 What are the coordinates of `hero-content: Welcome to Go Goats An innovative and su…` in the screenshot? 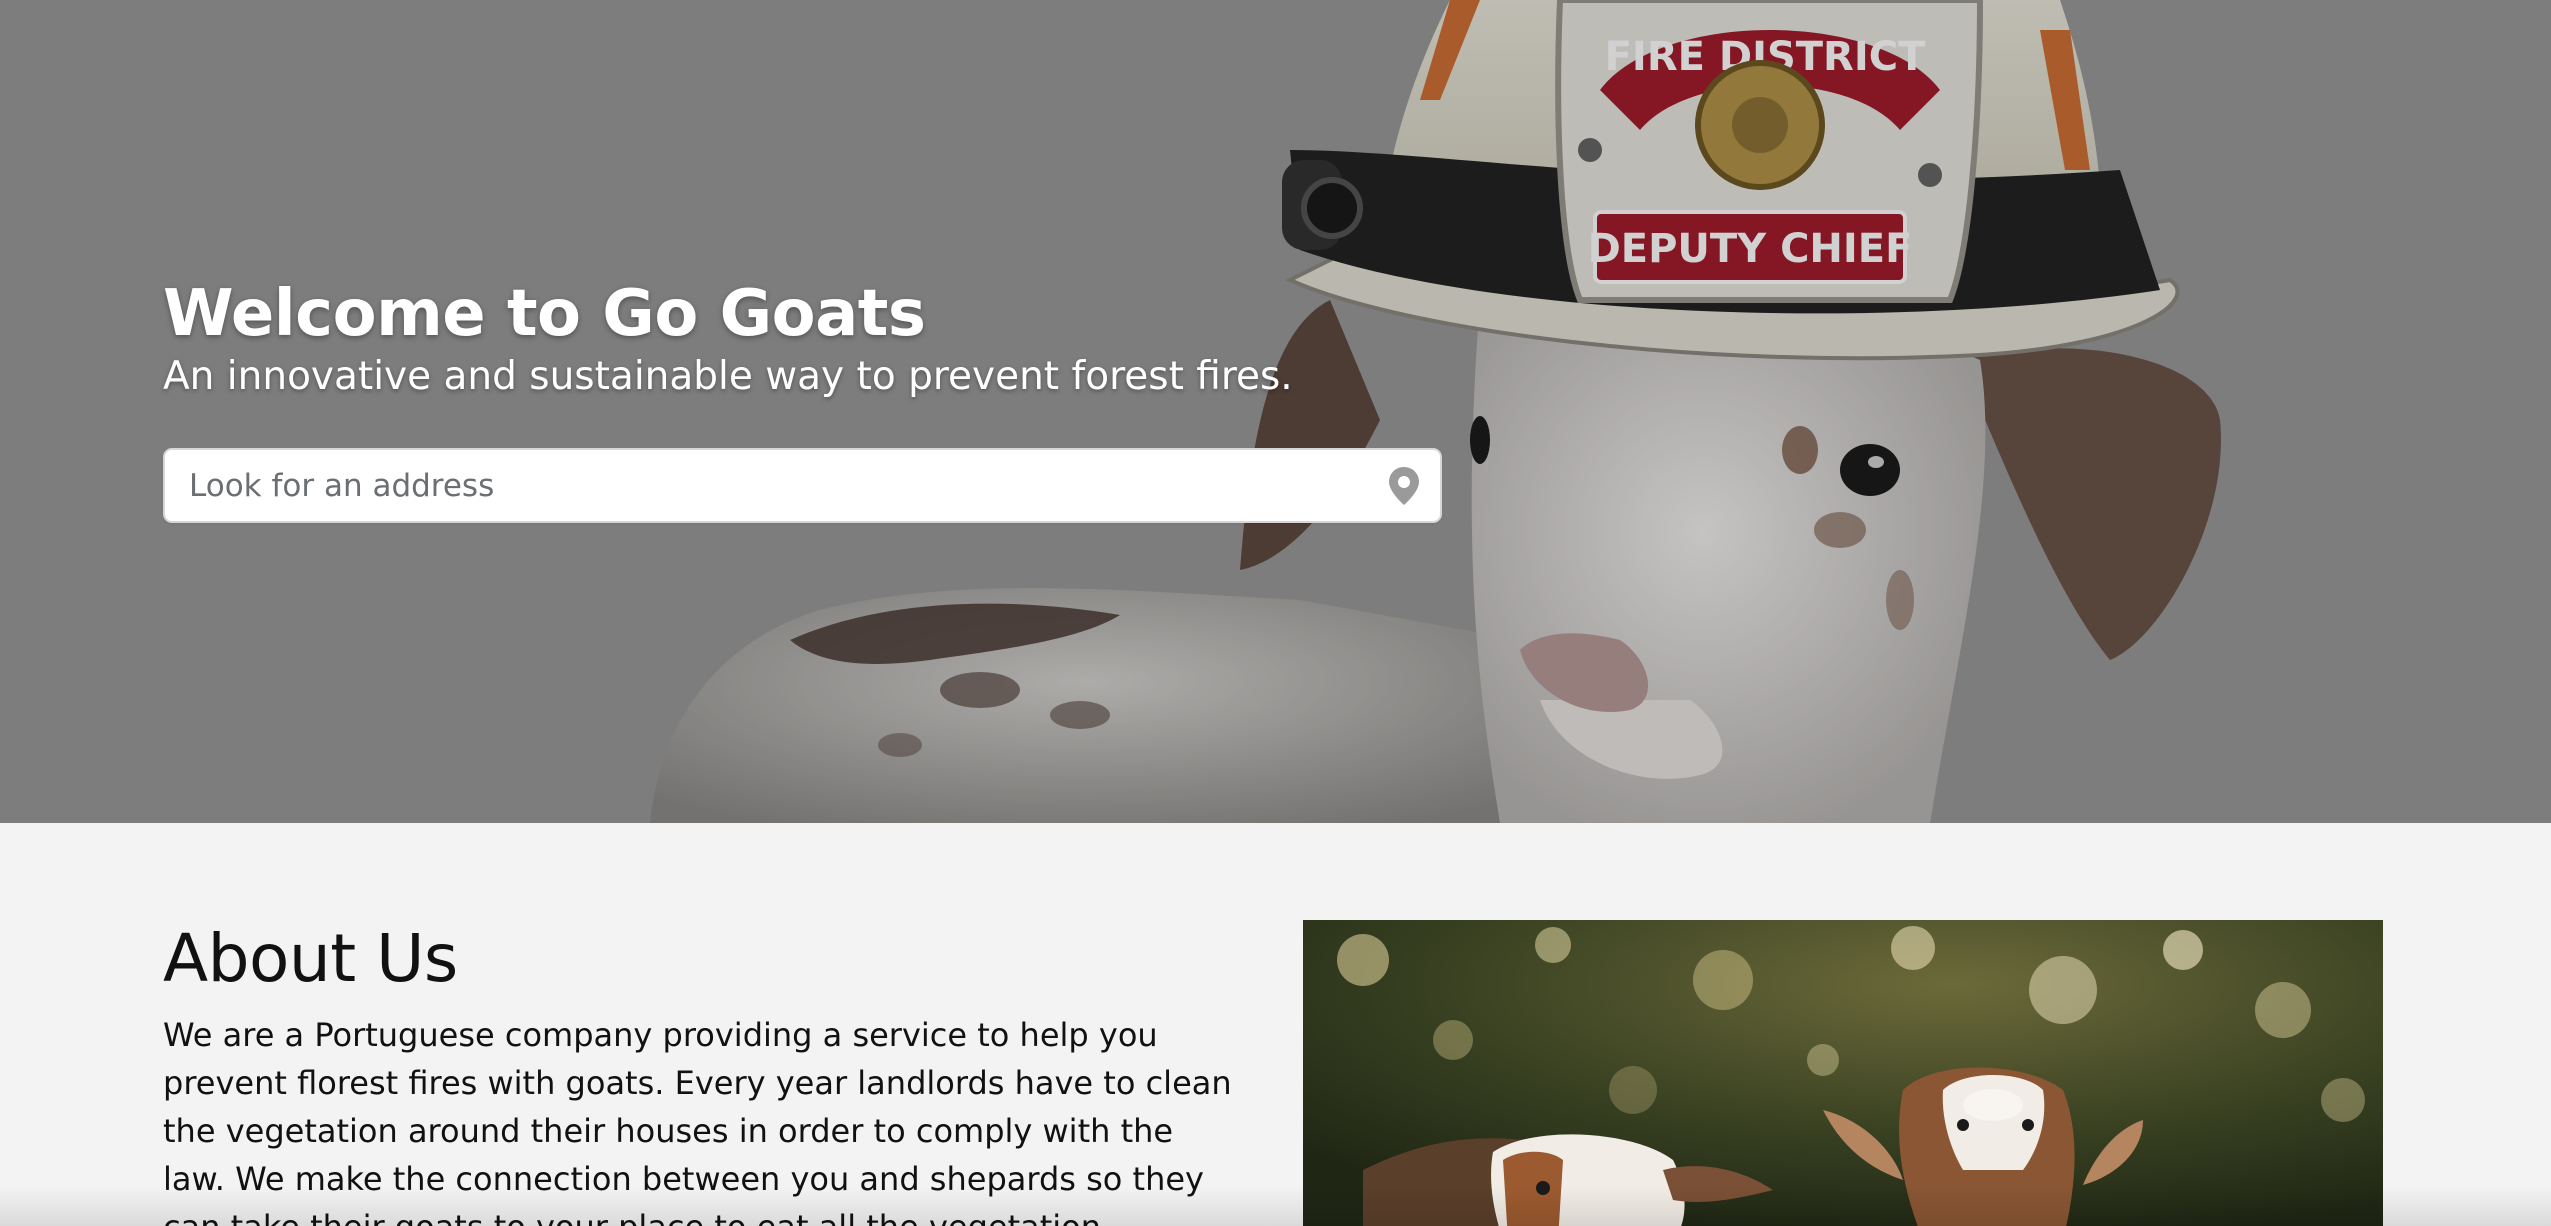 It's located at (813, 397).